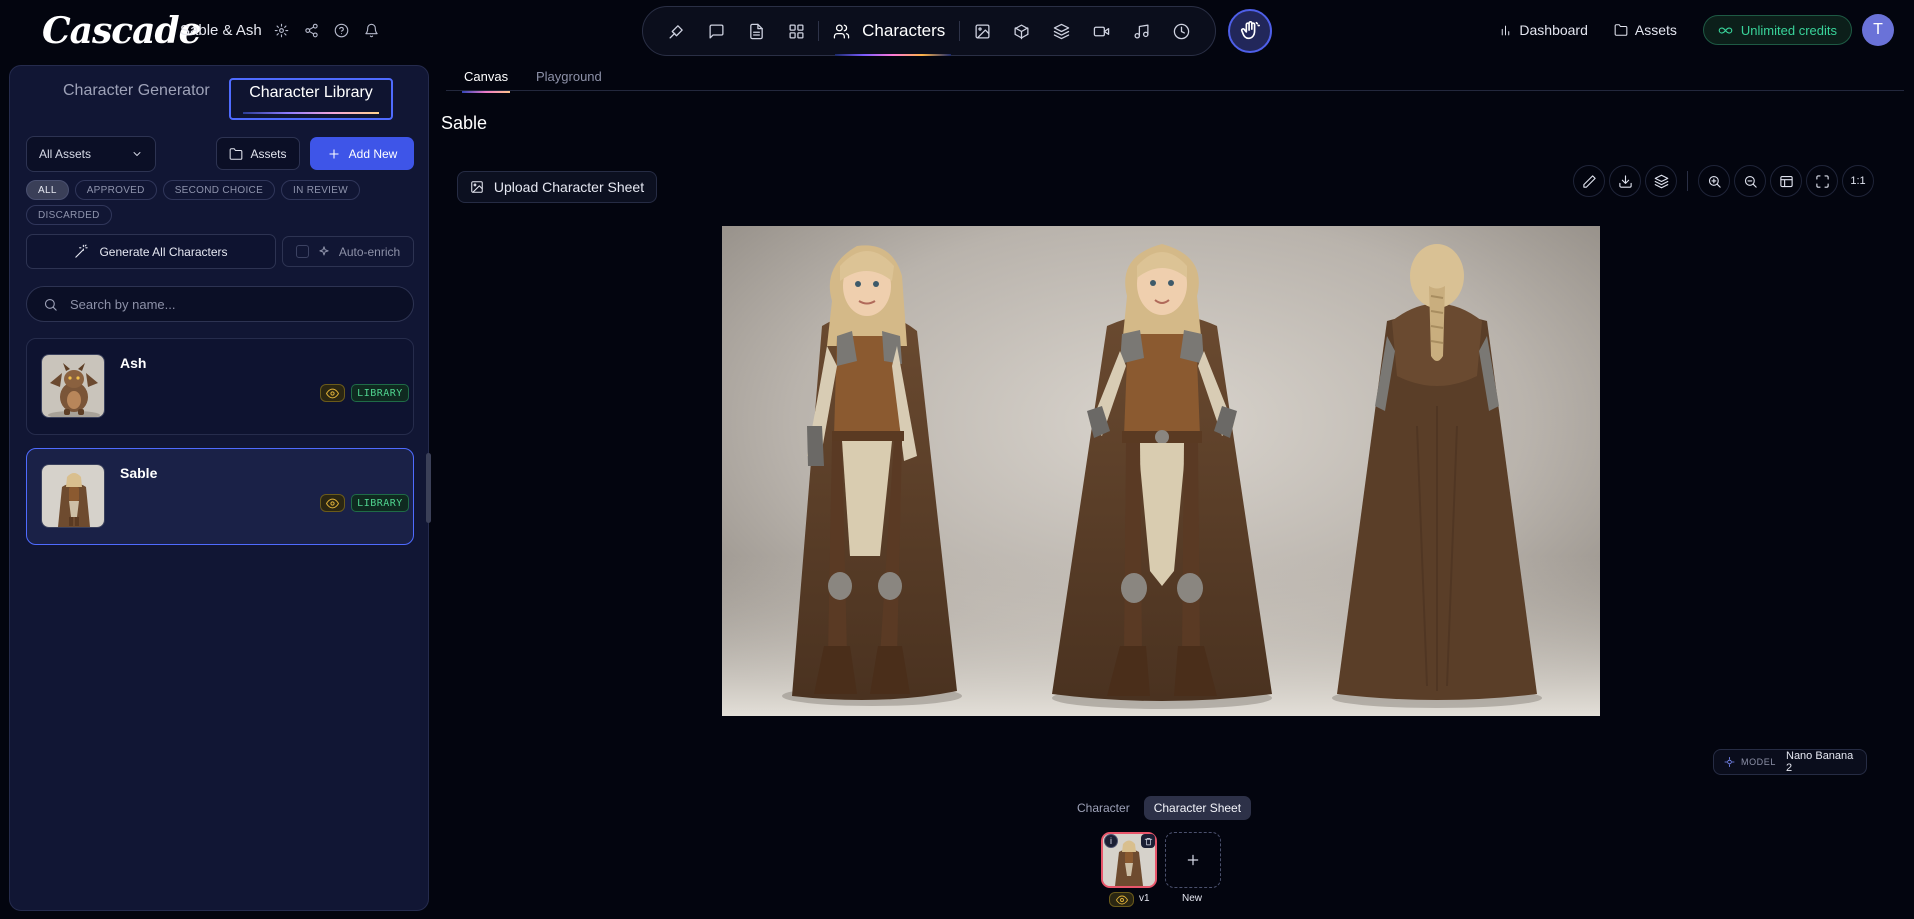 The height and width of the screenshot is (919, 1914). I want to click on character-search, so click(220, 304).